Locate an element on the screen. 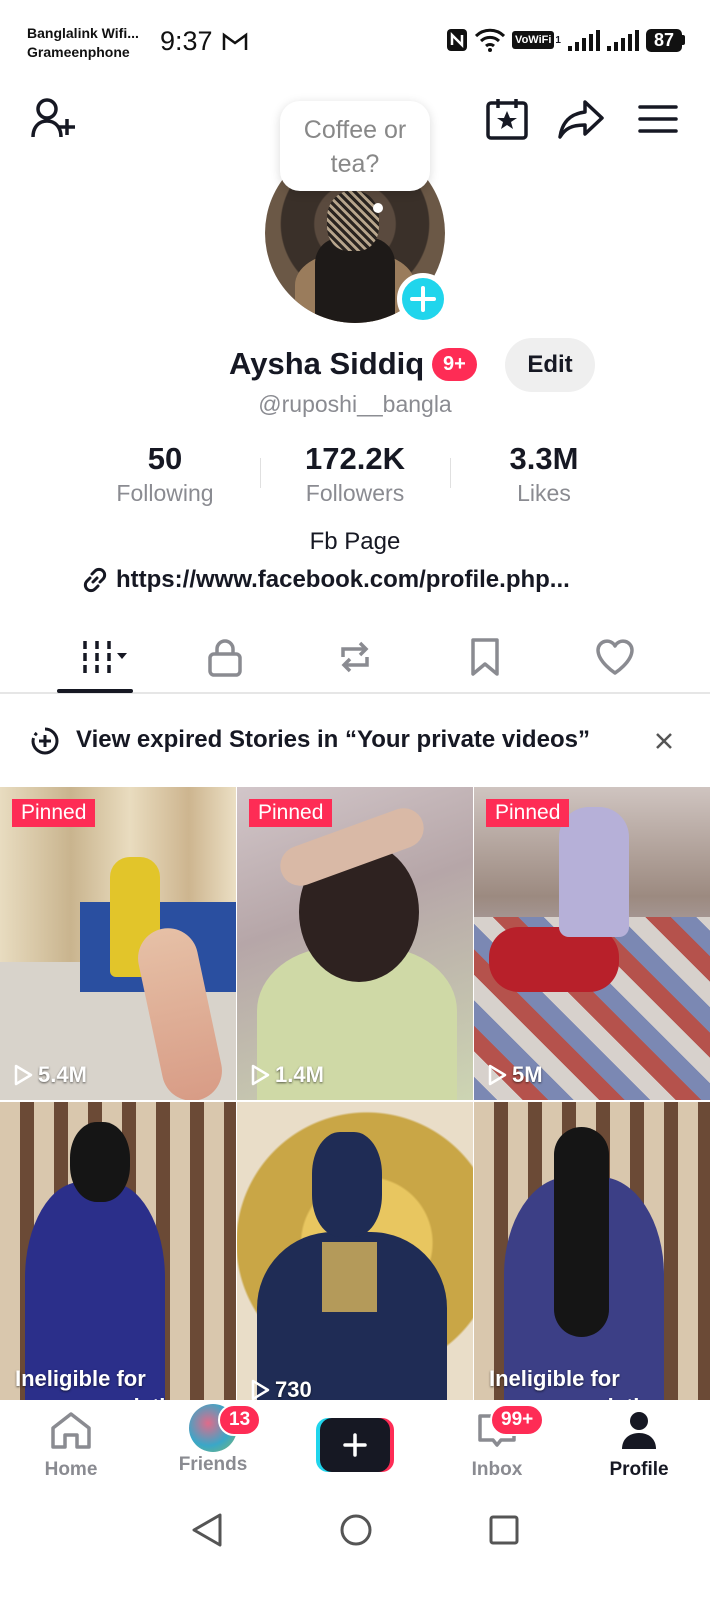 The height and width of the screenshot is (1600, 725). friends-badge: 13 is located at coordinates (240, 1420).